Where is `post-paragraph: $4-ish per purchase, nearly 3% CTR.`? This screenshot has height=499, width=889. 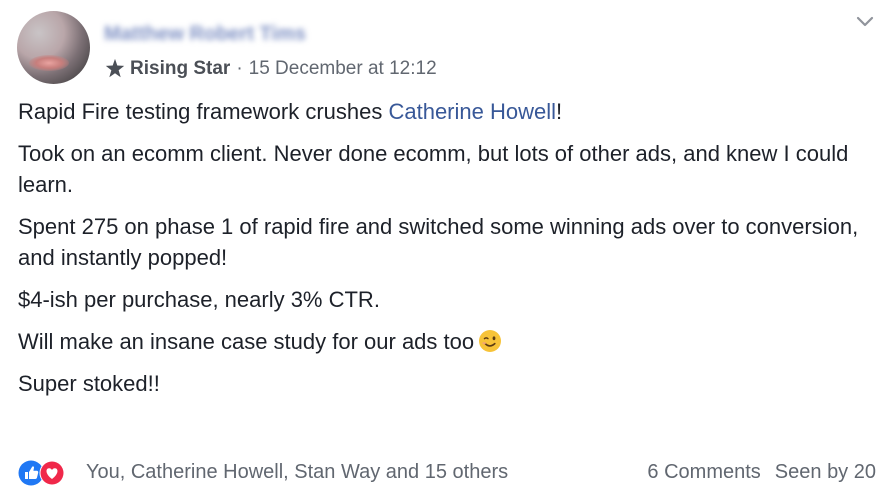
post-paragraph: $4-ish per purchase, nearly 3% CTR. is located at coordinates (199, 299).